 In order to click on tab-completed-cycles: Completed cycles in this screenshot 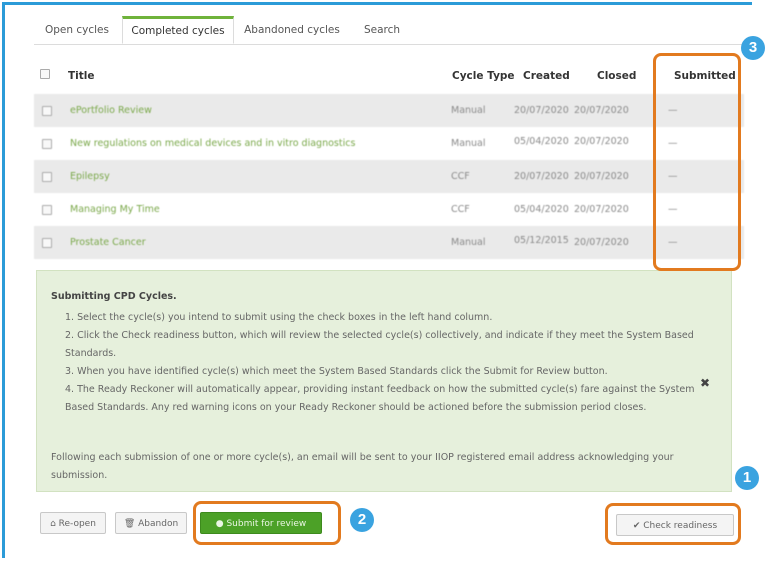, I will do `click(178, 30)`.